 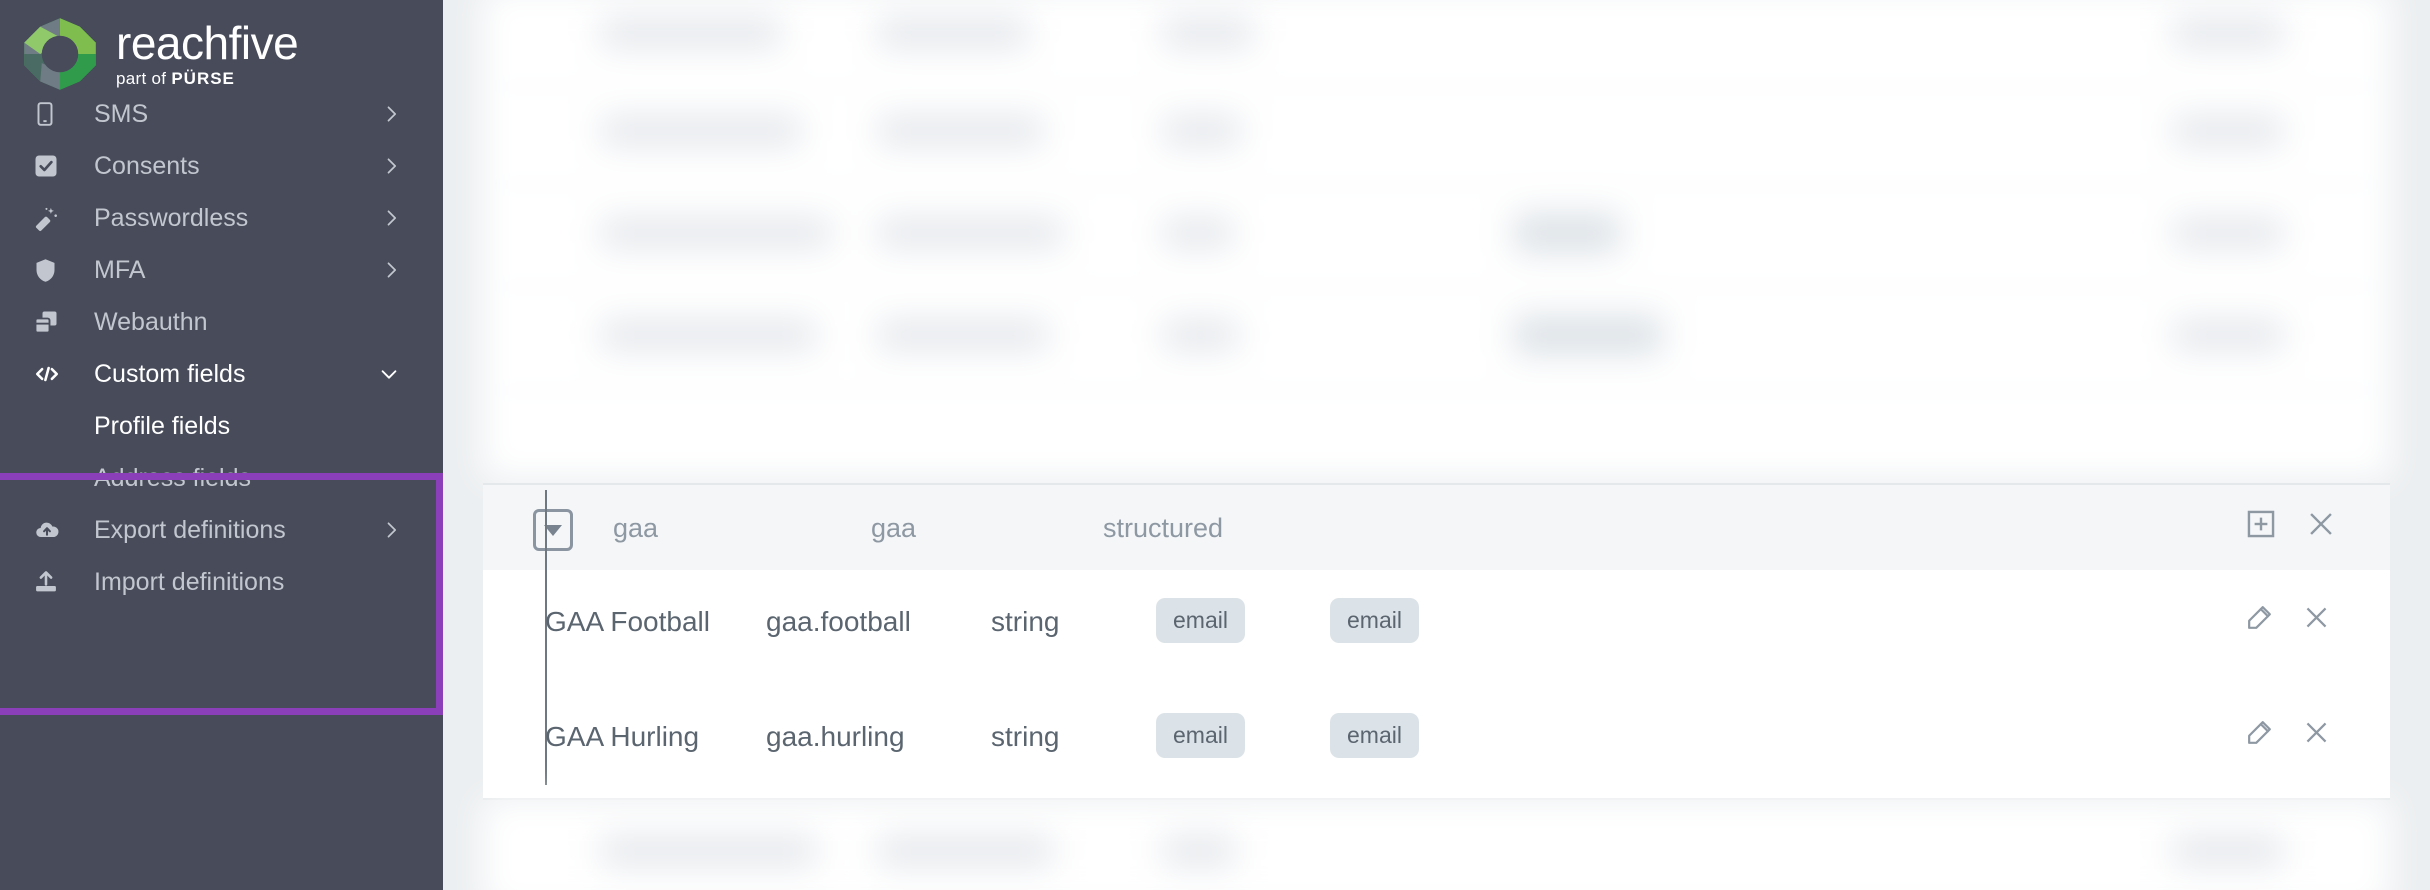 I want to click on group-header-row: gaa gaa structured, so click(x=1436, y=526).